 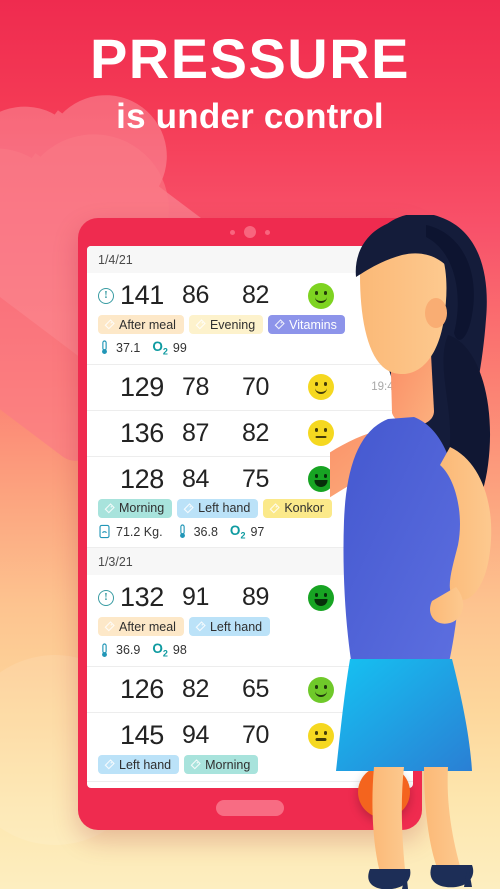 I want to click on tag-chip: Evening, so click(x=226, y=324).